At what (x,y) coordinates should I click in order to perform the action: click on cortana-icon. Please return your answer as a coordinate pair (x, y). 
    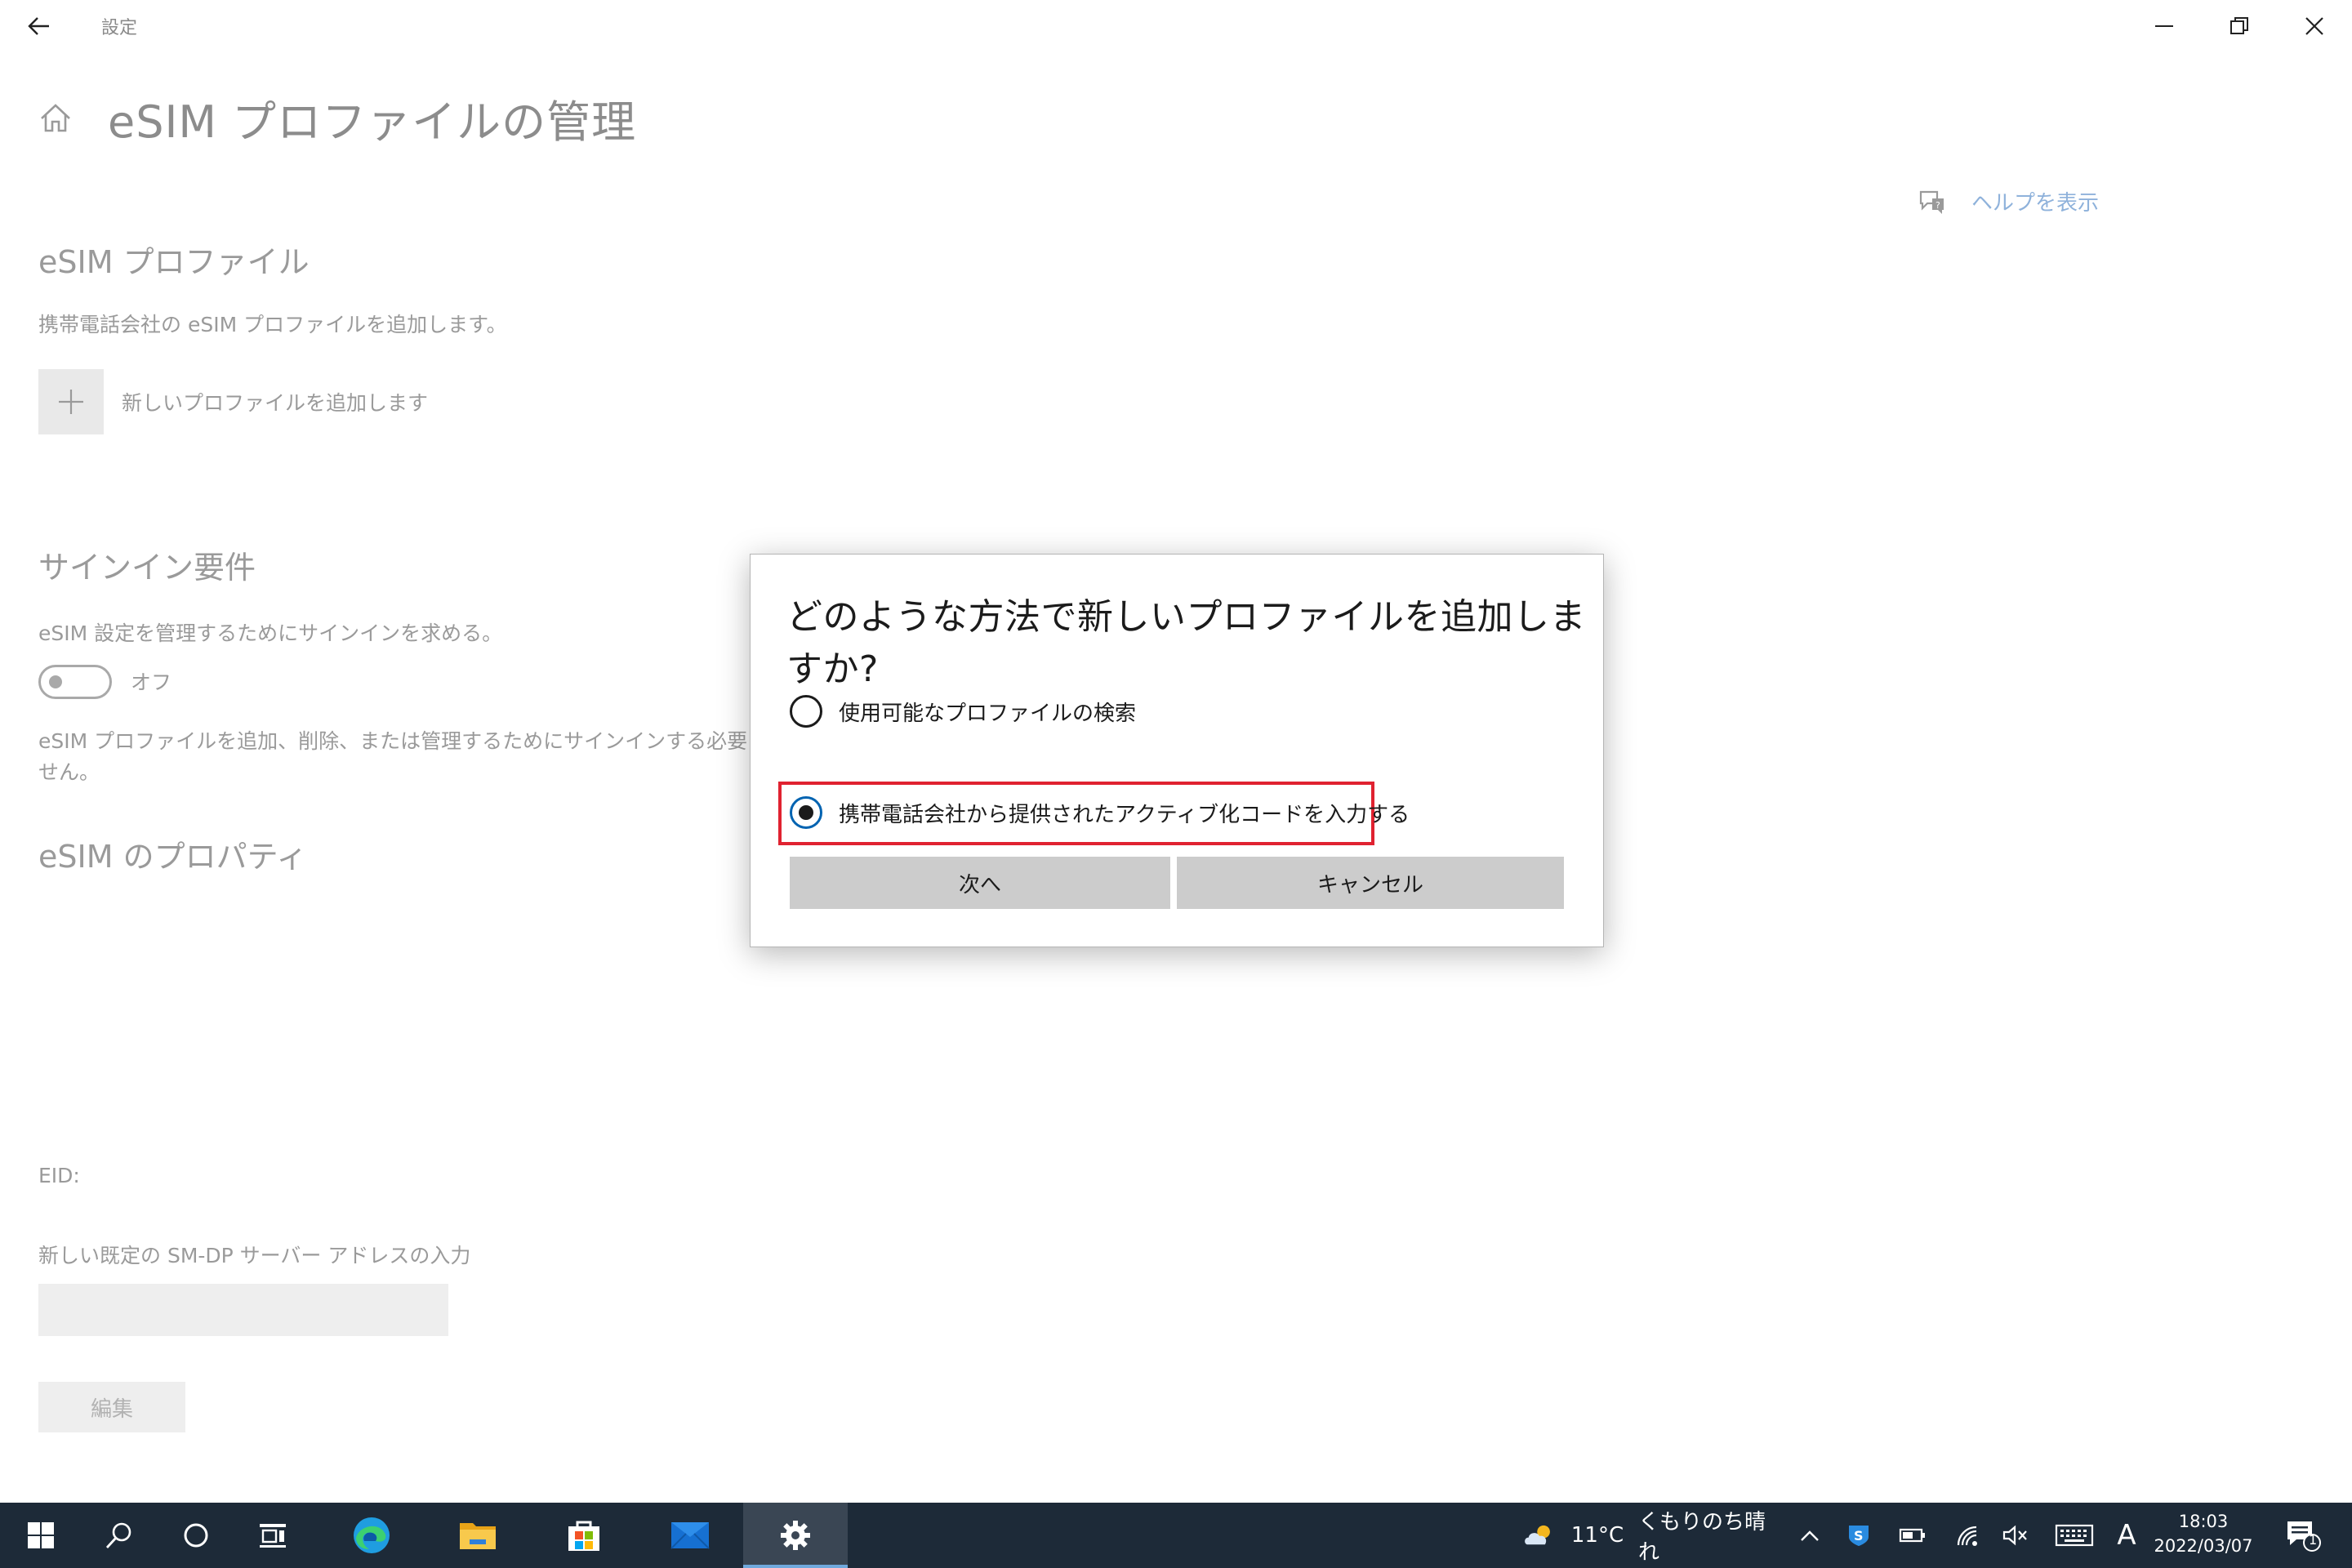
    Looking at the image, I should click on (196, 1535).